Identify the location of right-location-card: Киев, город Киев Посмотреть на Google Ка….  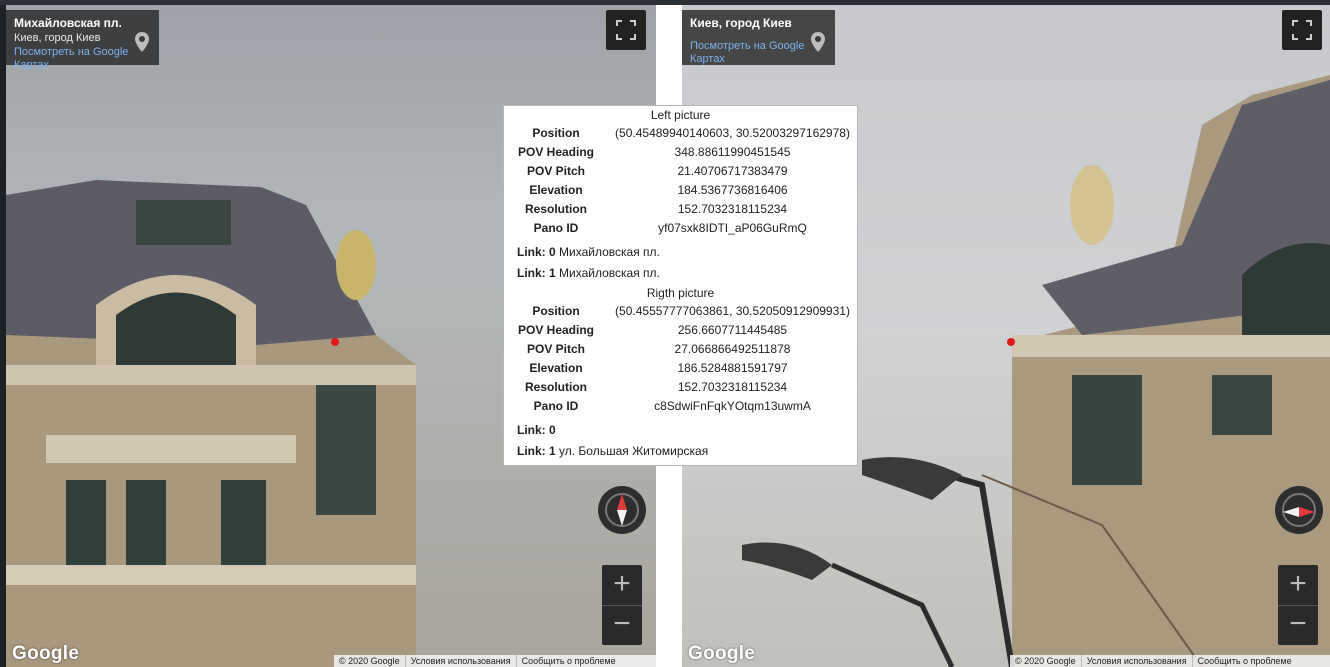
(758, 37).